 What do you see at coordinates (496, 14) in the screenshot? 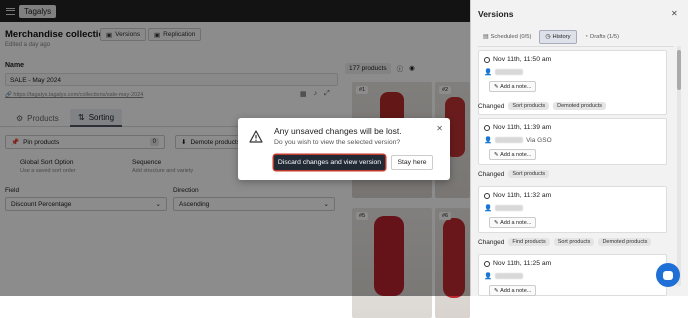
I see `panel-title: Versions` at bounding box center [496, 14].